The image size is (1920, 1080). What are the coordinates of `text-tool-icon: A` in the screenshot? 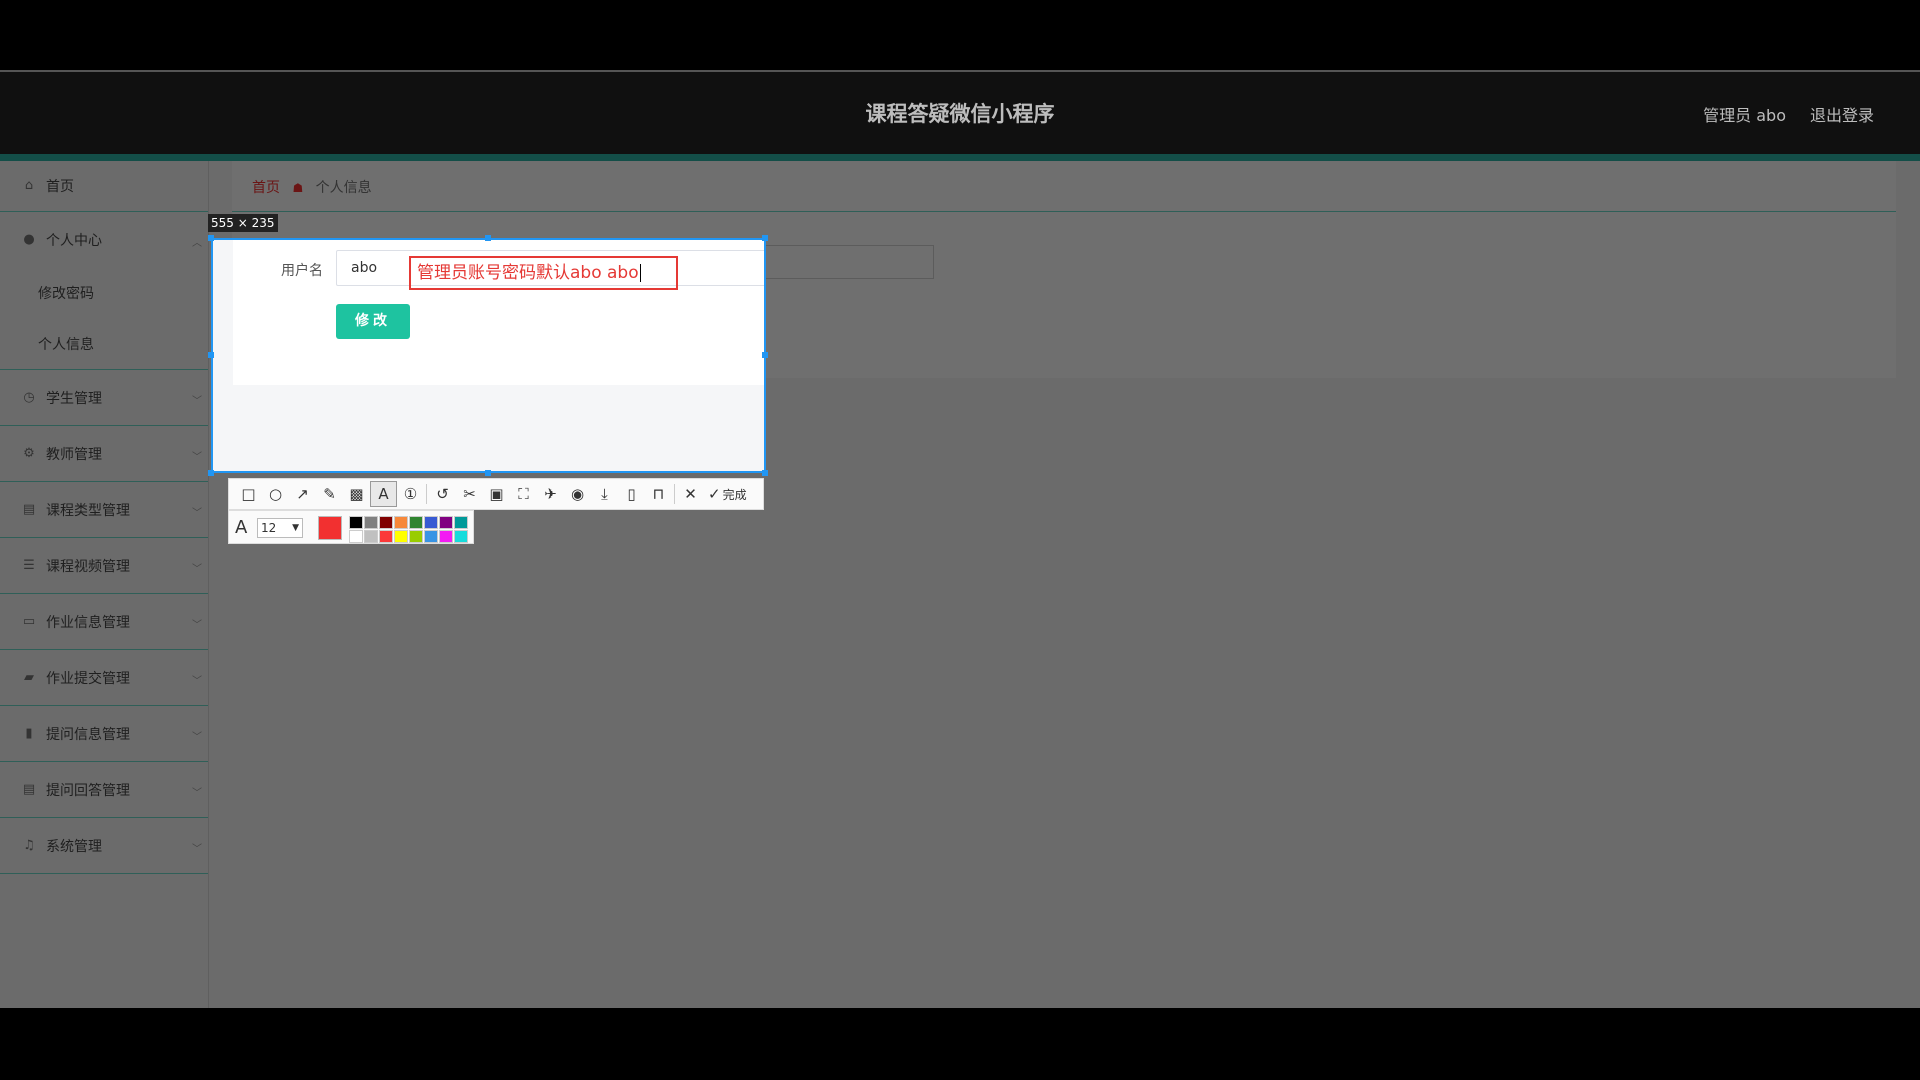 It's located at (383, 494).